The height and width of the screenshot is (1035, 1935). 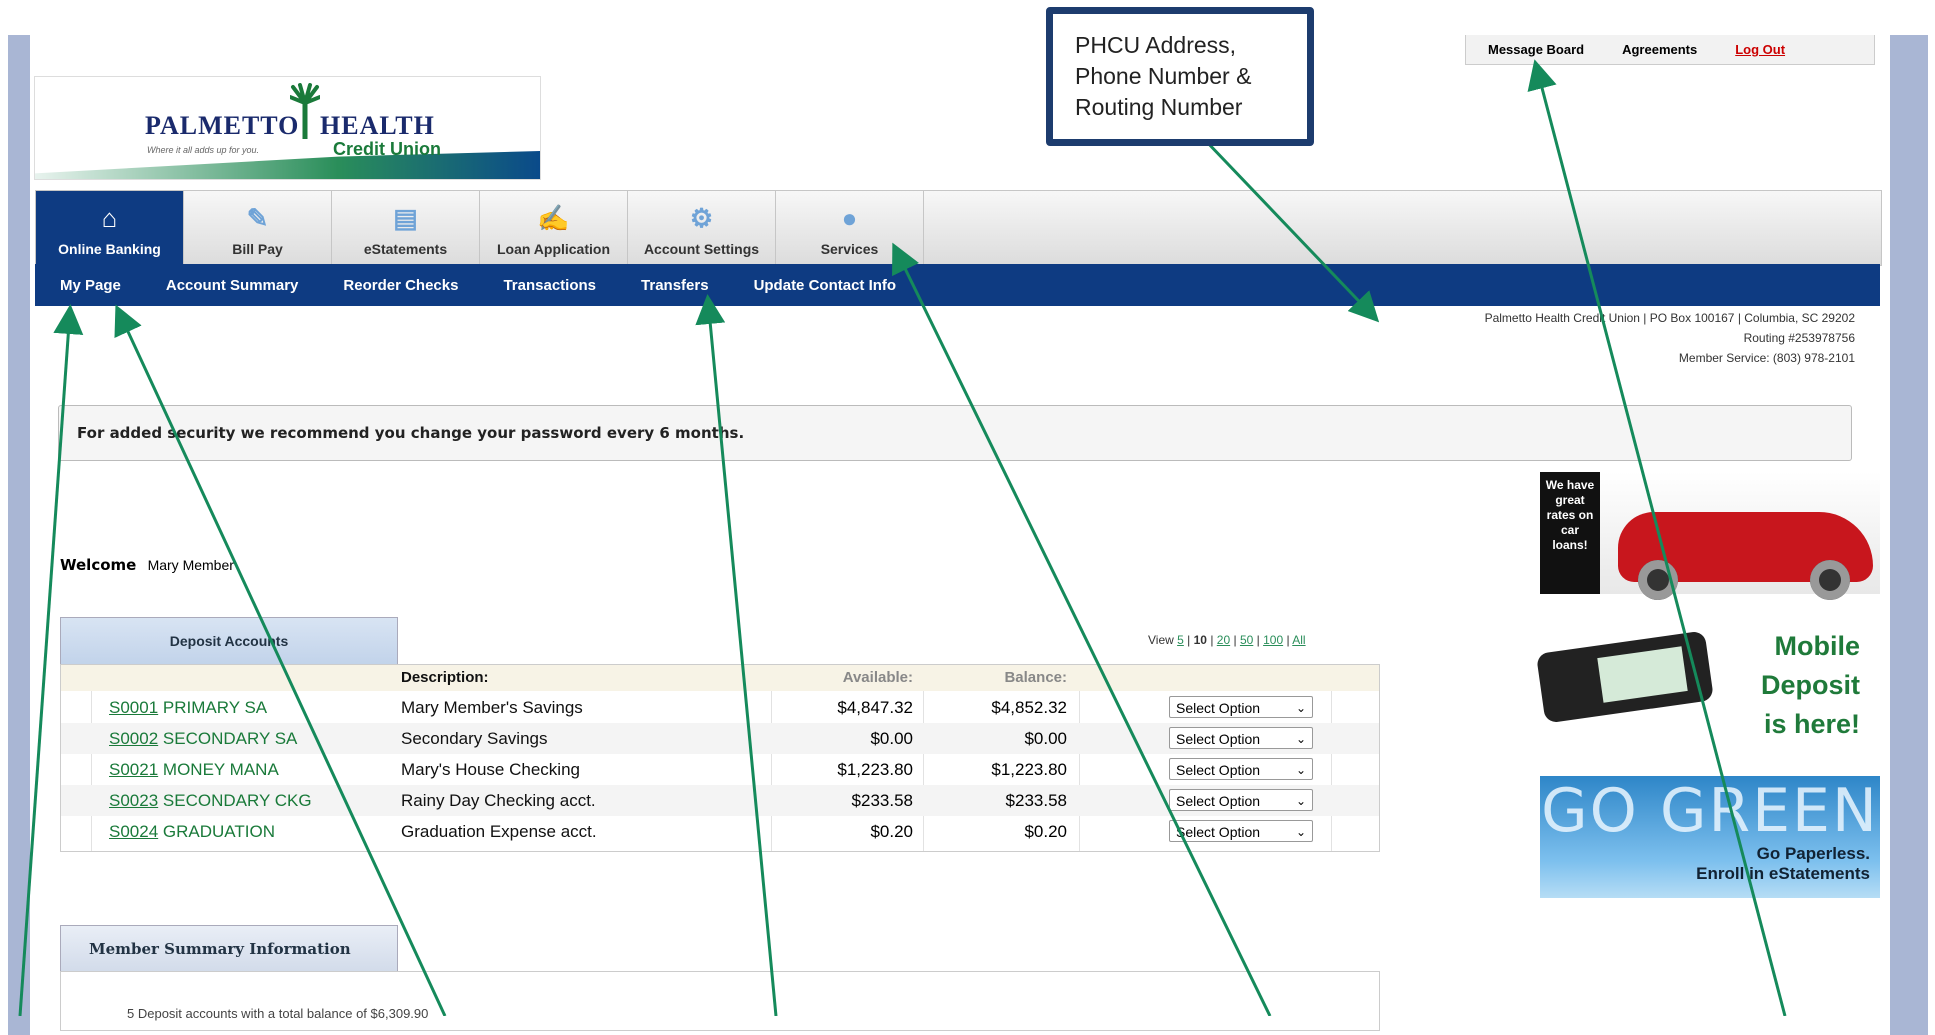 I want to click on arrow-my-page, so click(x=280, y=660).